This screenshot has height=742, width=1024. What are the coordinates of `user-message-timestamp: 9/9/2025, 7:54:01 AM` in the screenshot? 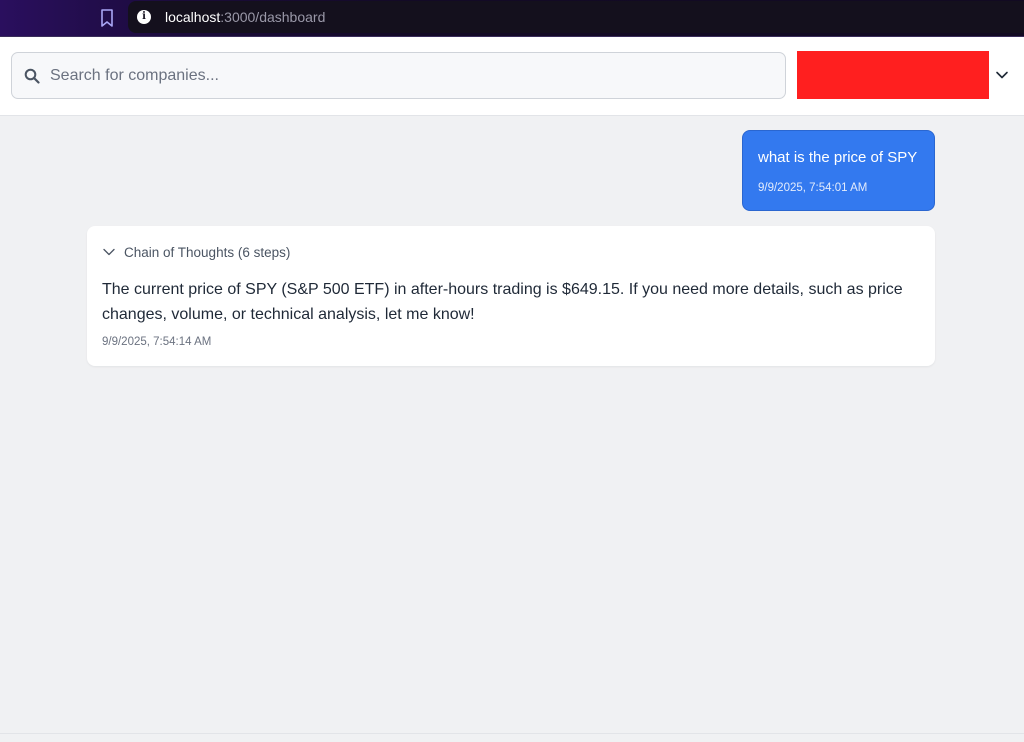 It's located at (813, 188).